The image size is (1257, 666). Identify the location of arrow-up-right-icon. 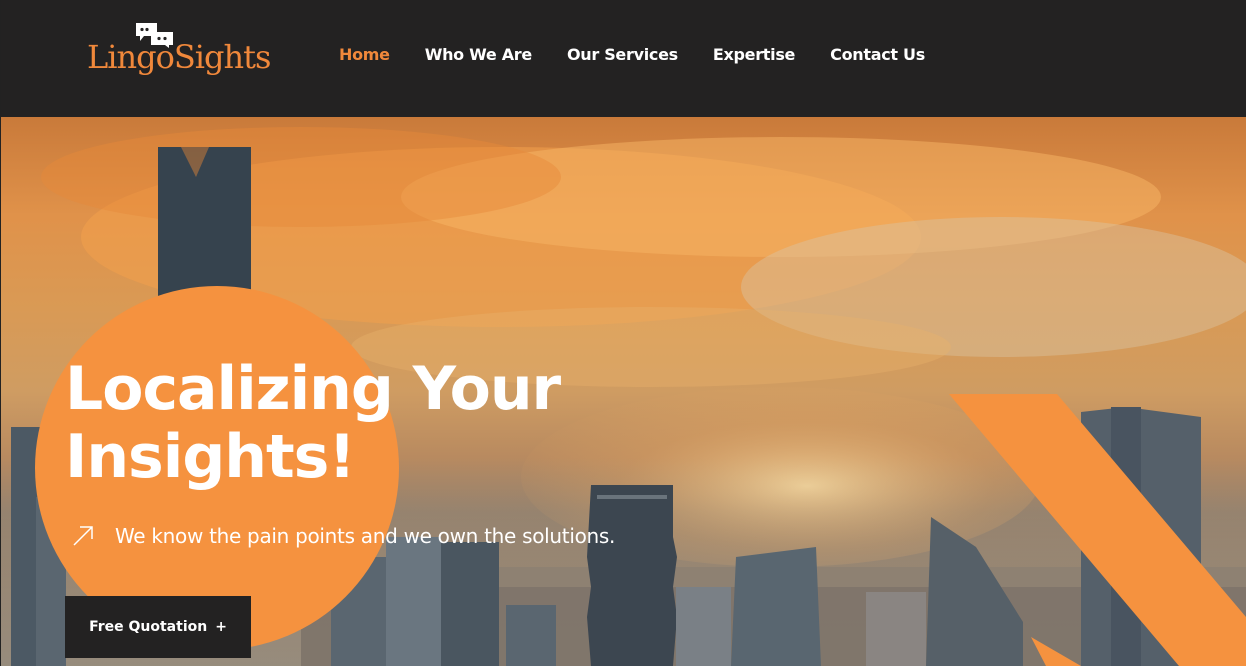
(83, 536).